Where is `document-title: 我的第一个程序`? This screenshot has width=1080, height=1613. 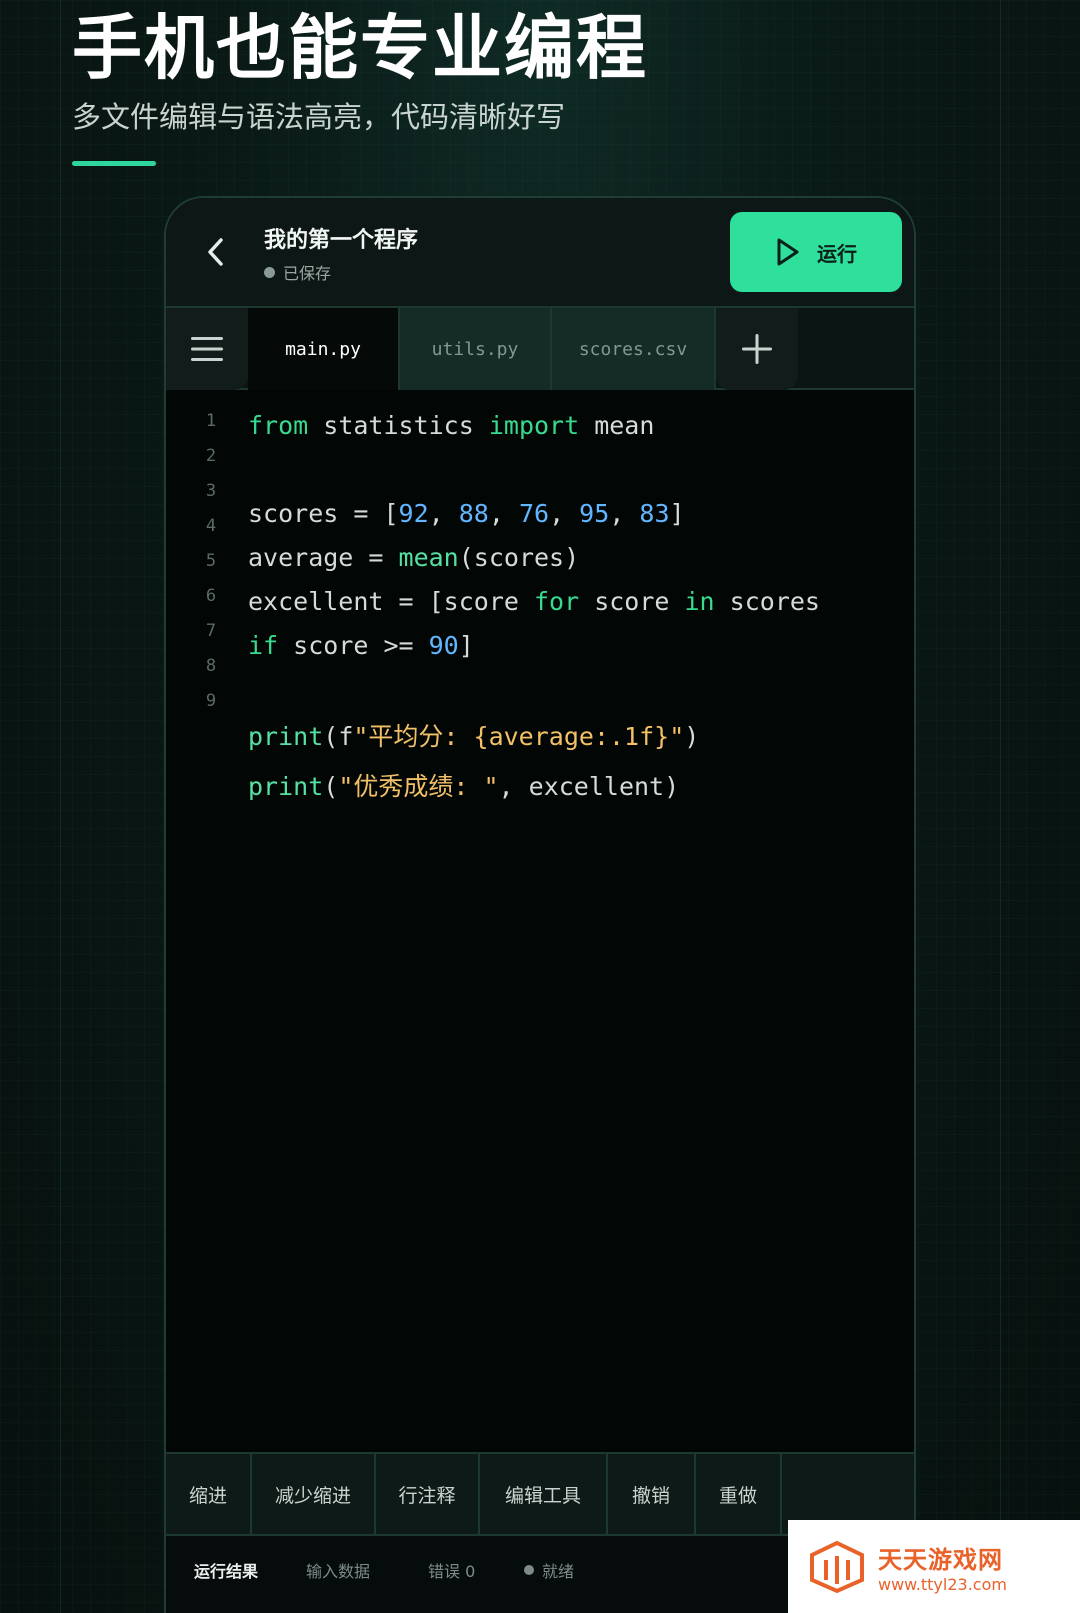
document-title: 我的第一个程序 is located at coordinates (341, 240).